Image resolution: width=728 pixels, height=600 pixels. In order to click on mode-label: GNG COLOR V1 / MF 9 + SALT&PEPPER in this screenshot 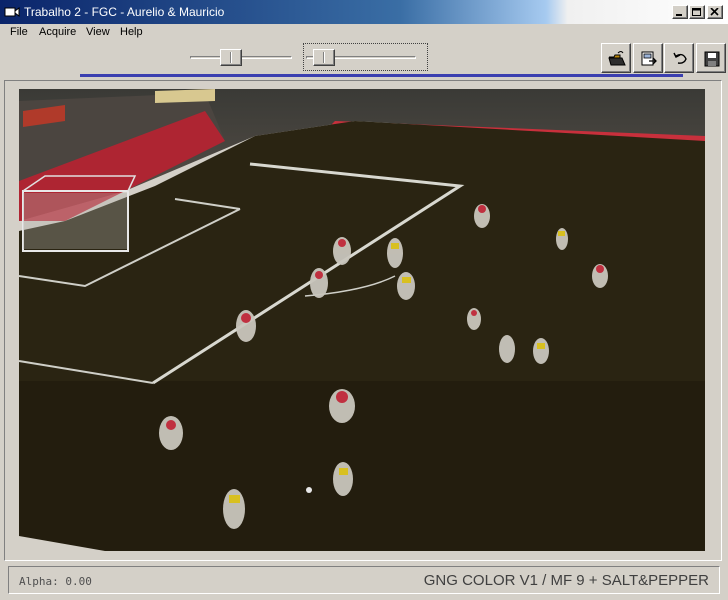, I will do `click(566, 580)`.